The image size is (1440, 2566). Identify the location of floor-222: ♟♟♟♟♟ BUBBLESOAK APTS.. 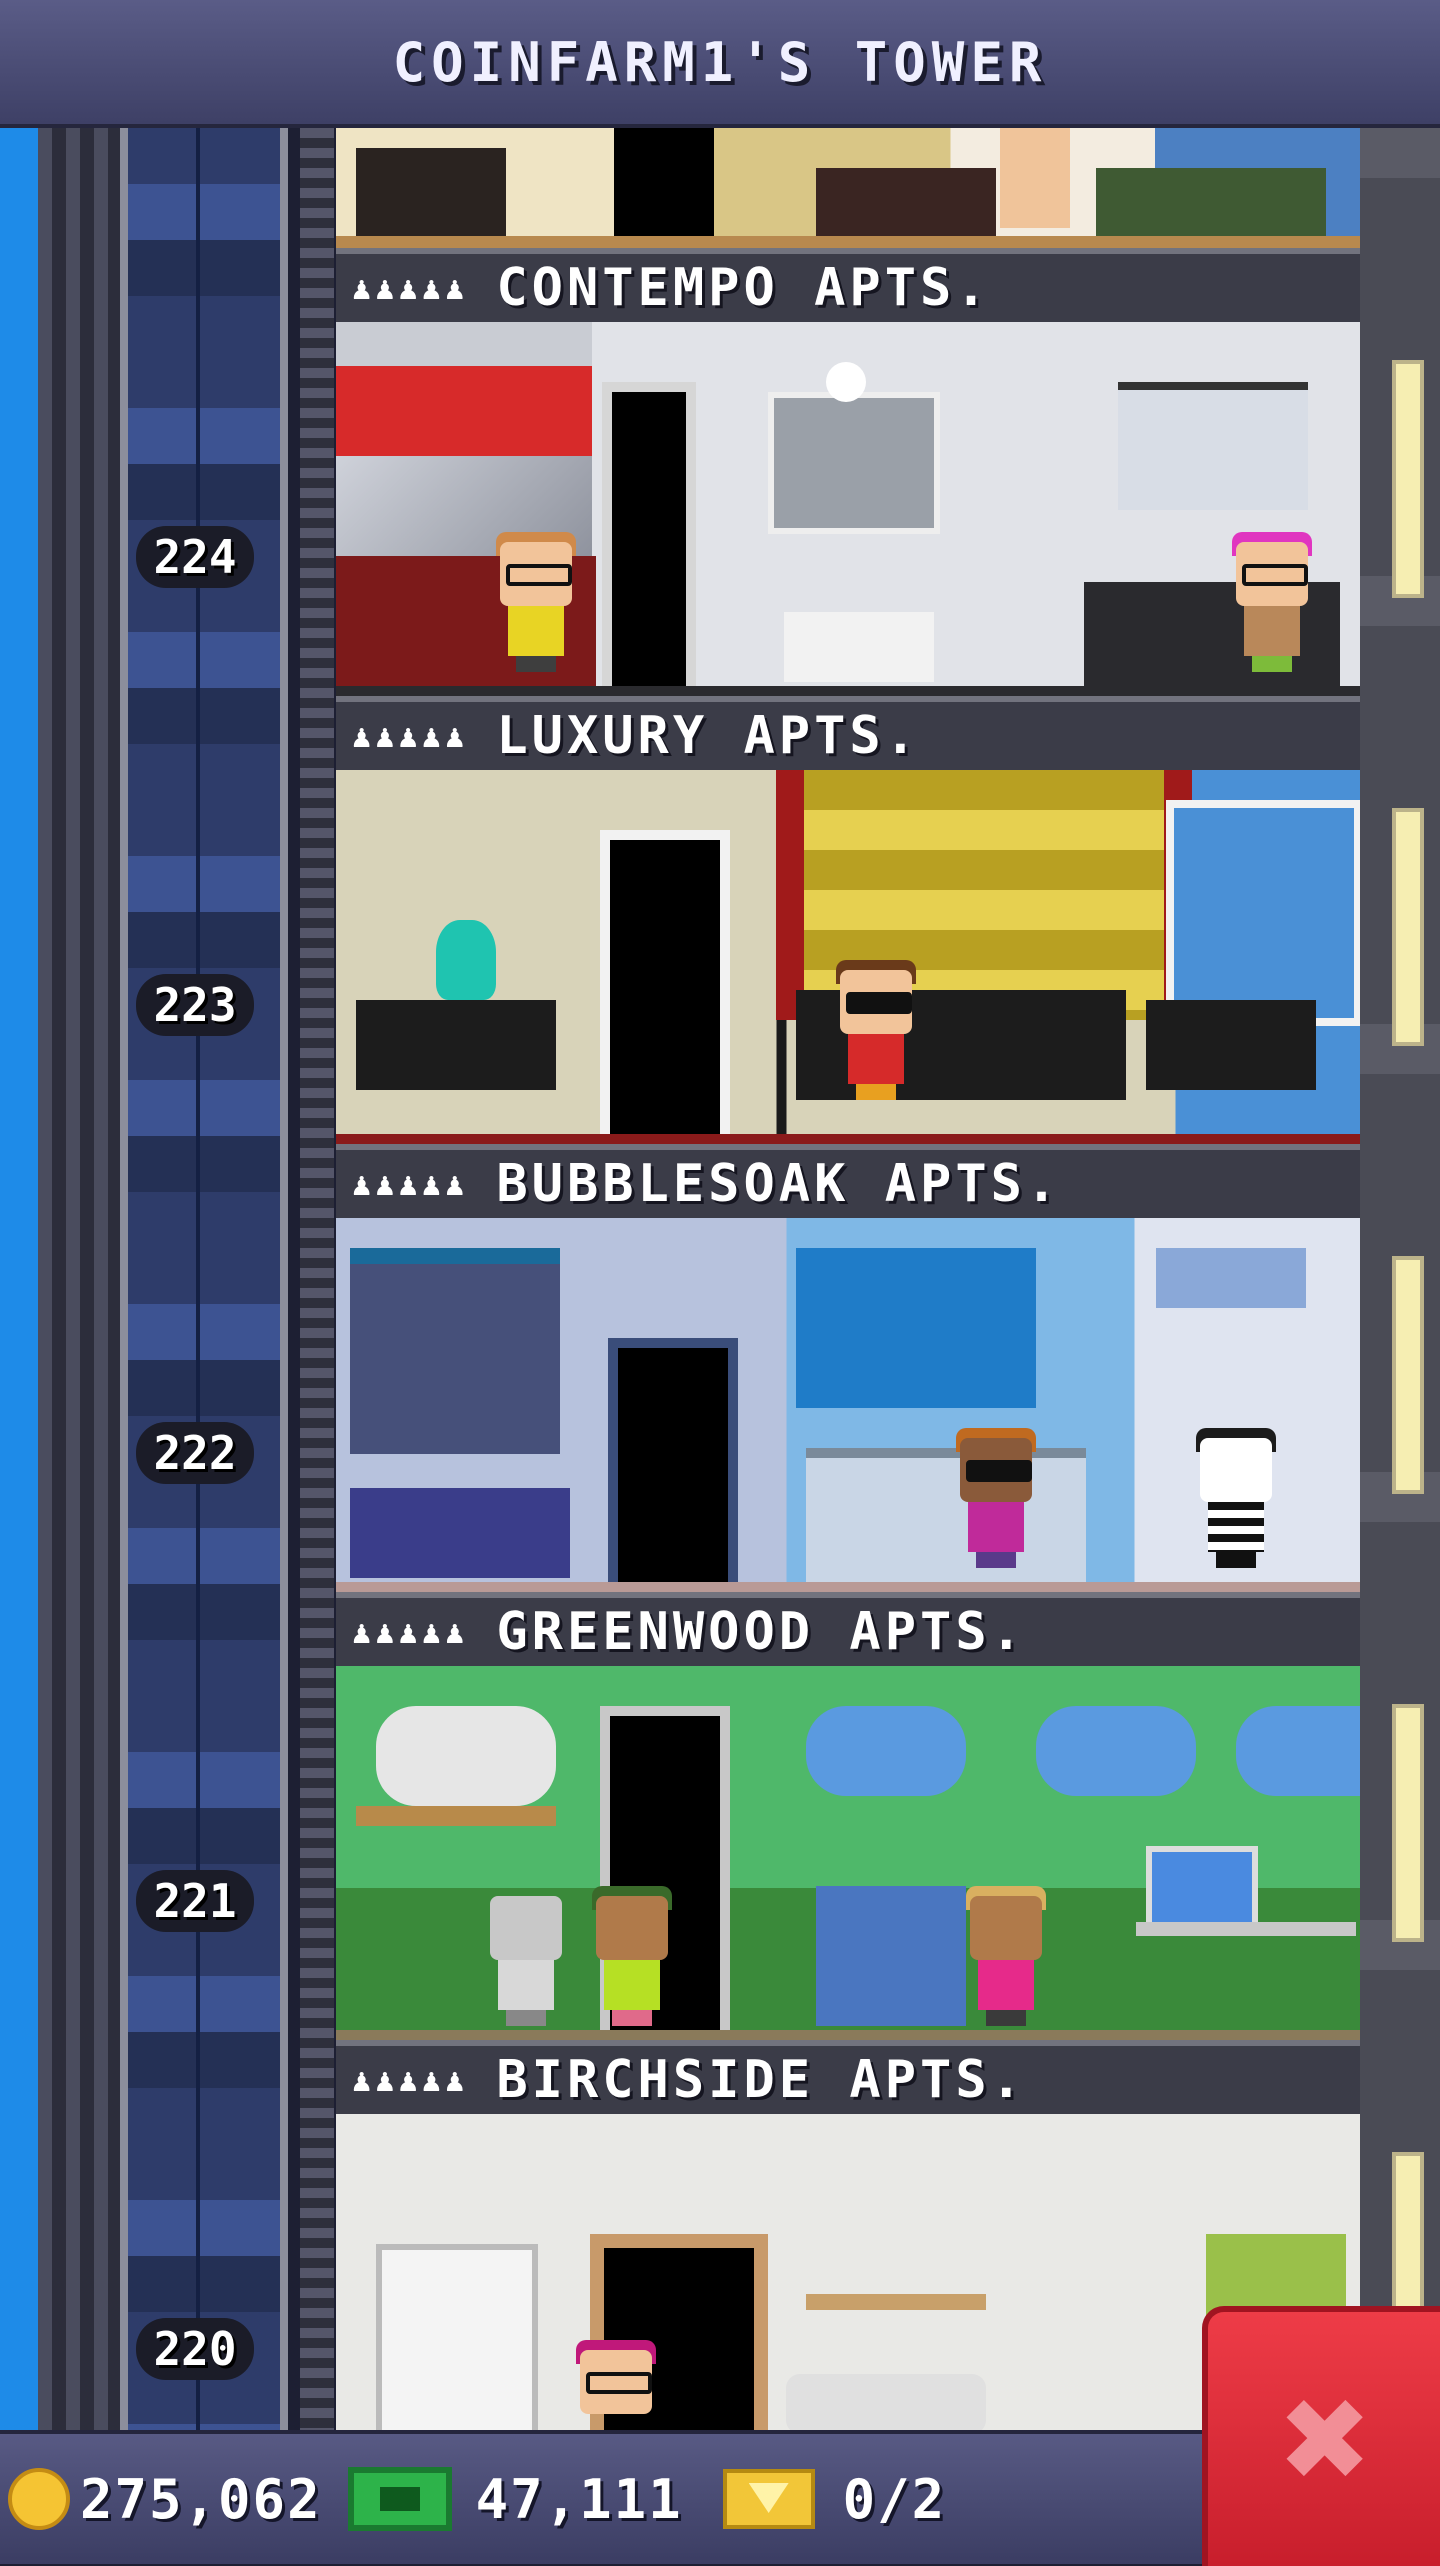
(848, 1368).